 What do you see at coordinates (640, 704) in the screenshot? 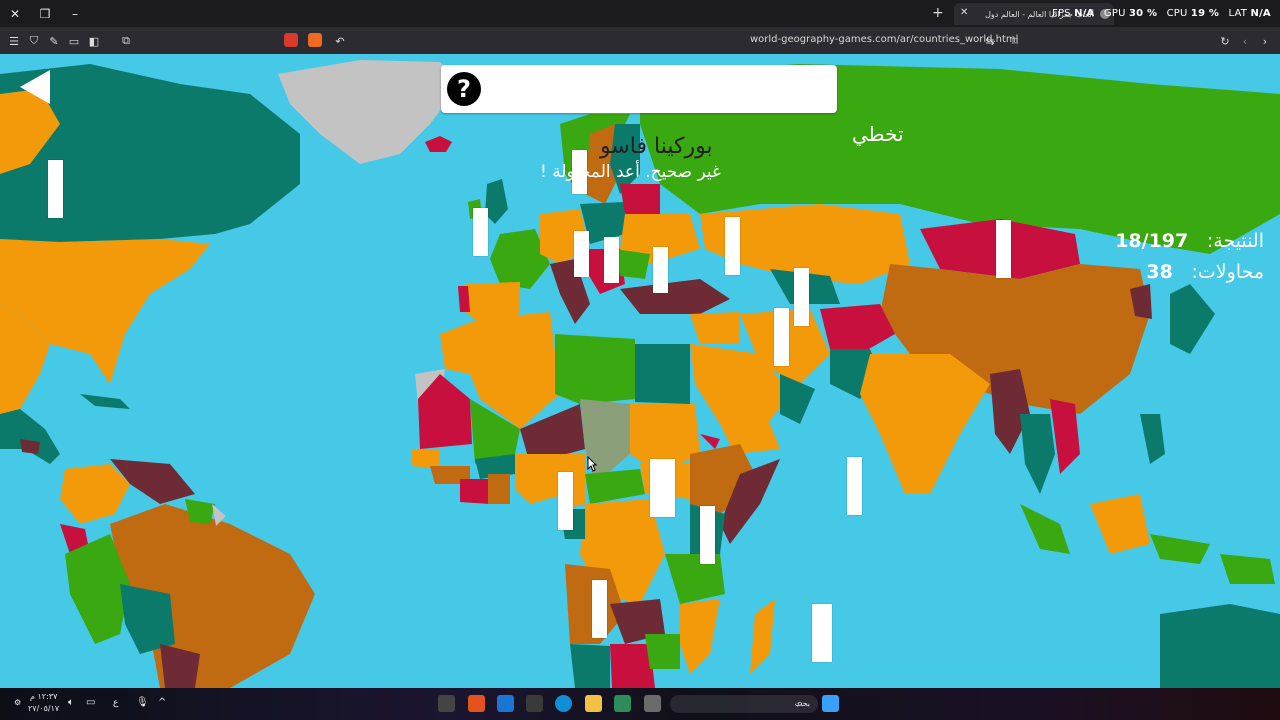
I see `windows-taskbar: ١٢:٣٧ م ٢٧/٠٥/١٧ ⚙ 🔈︎ ▭ ع 🎙︎ ^ بحث ⌕` at bounding box center [640, 704].